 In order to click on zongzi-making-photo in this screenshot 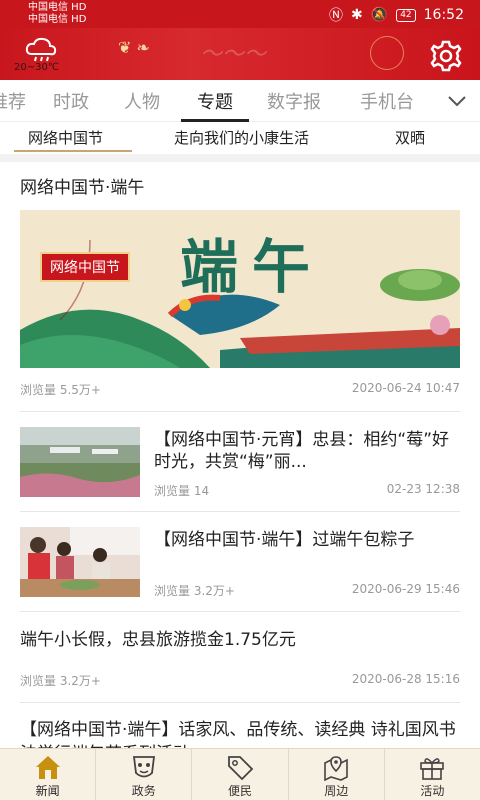, I will do `click(80, 562)`.